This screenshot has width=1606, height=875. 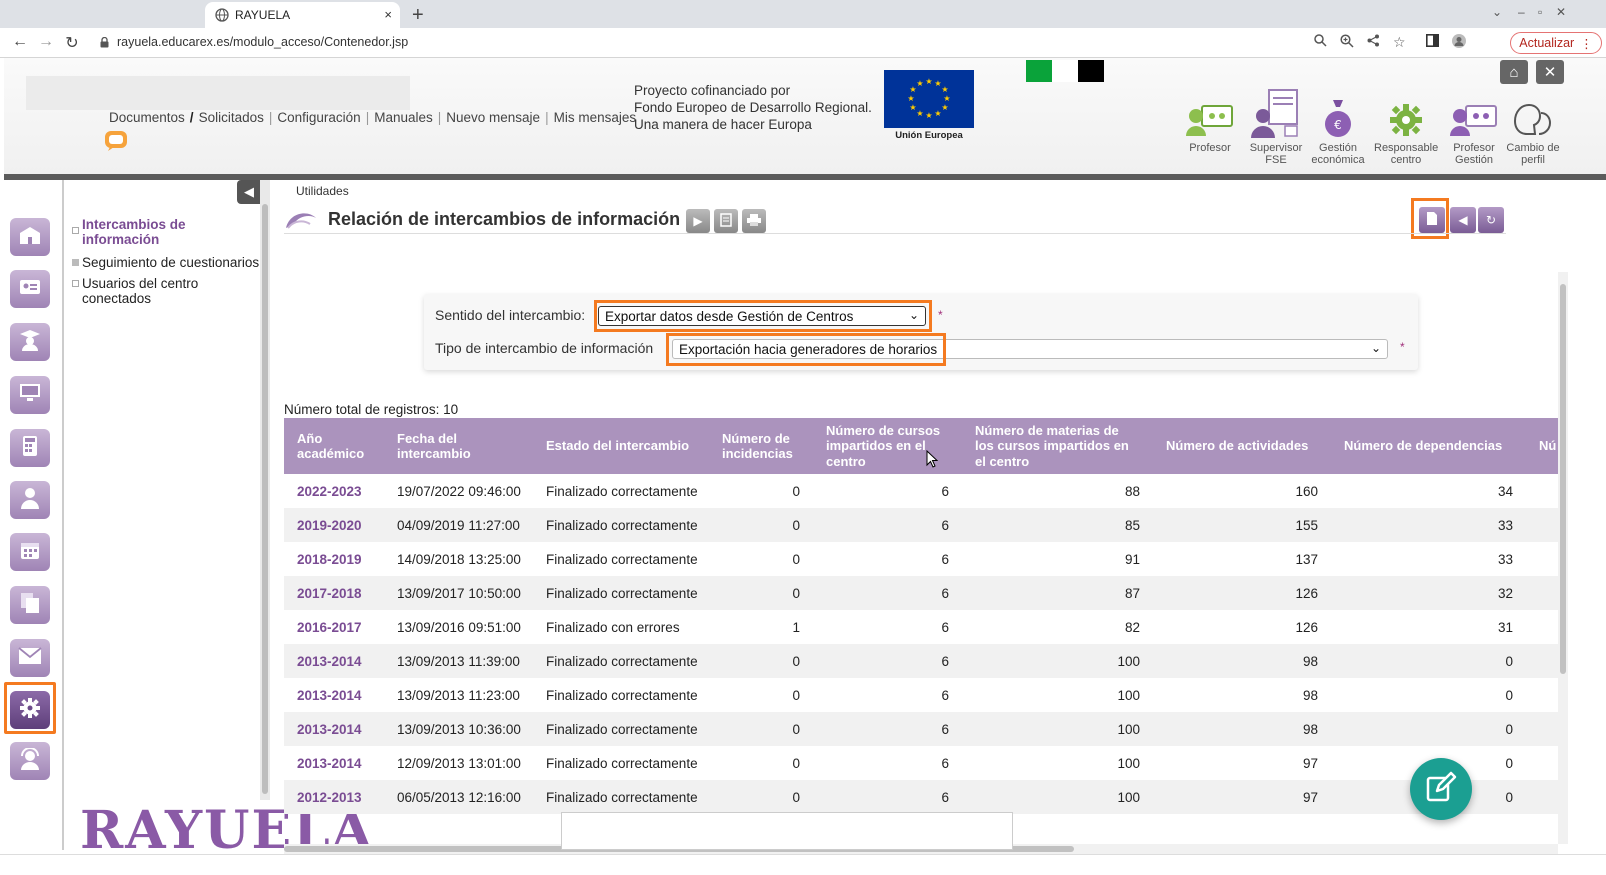 What do you see at coordinates (1428, 446) in the screenshot?
I see `column-header: Número de dependencias` at bounding box center [1428, 446].